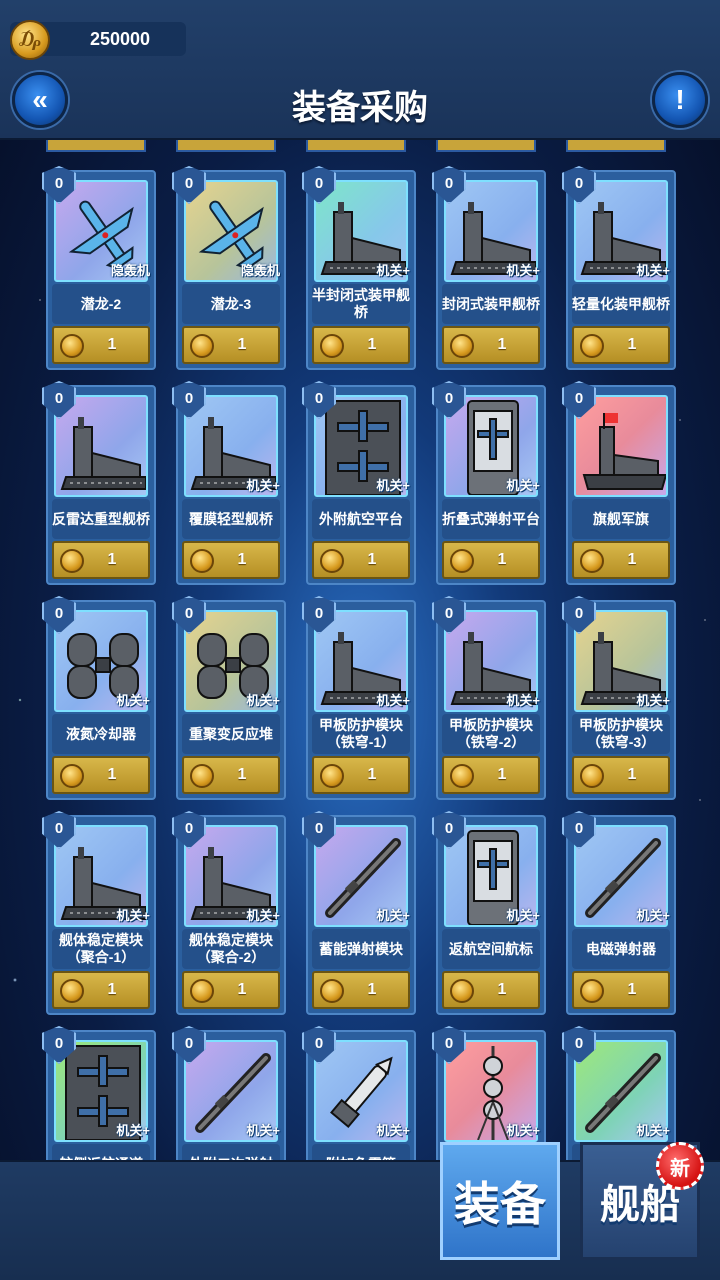  What do you see at coordinates (360, 1211) in the screenshot?
I see `bottom-bar: 装备 舰船` at bounding box center [360, 1211].